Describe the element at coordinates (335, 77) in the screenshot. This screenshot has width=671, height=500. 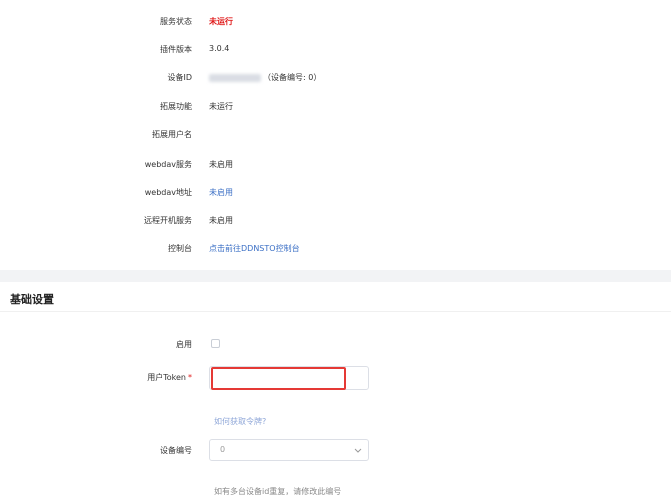
I see `device-id-row: 设备ID （设备编号: 0）` at that location.